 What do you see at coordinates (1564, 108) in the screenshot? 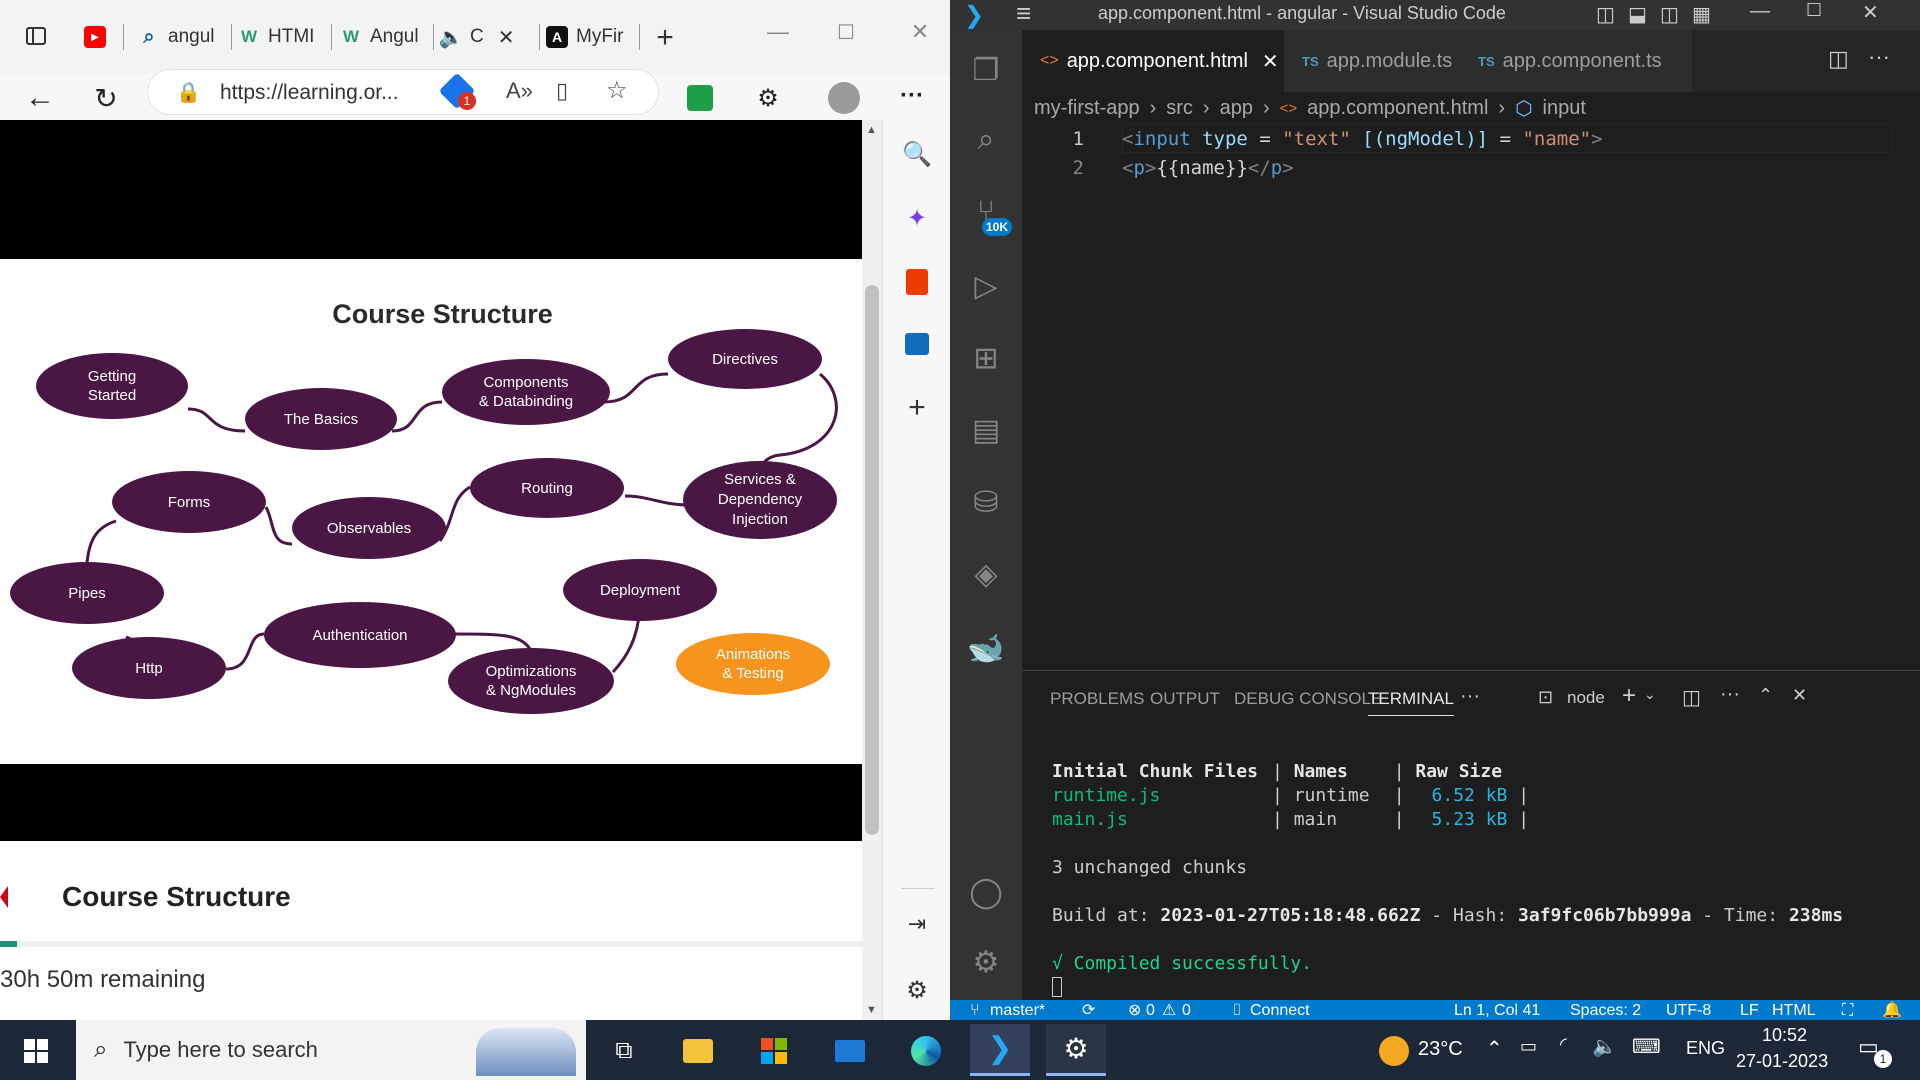
I see `breadcrumb-symbol: input` at bounding box center [1564, 108].